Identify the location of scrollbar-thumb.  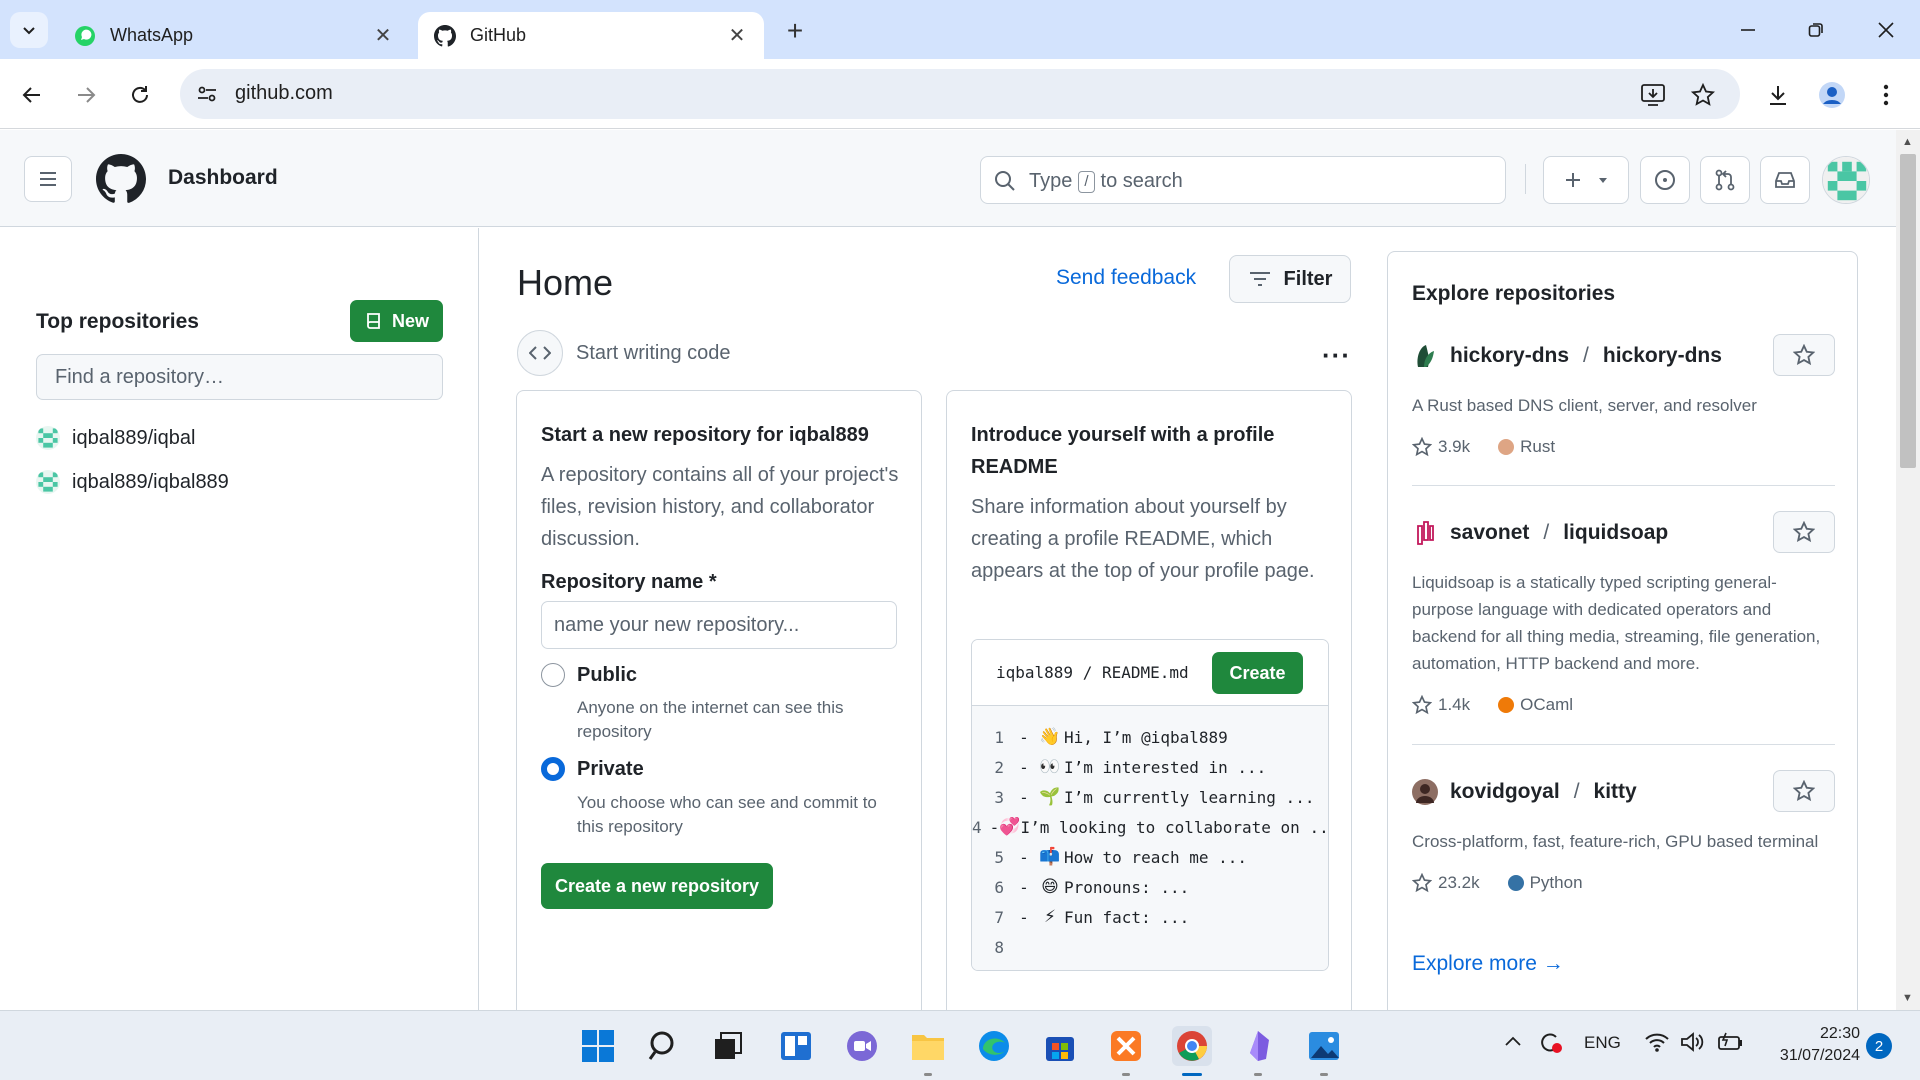
(1908, 311).